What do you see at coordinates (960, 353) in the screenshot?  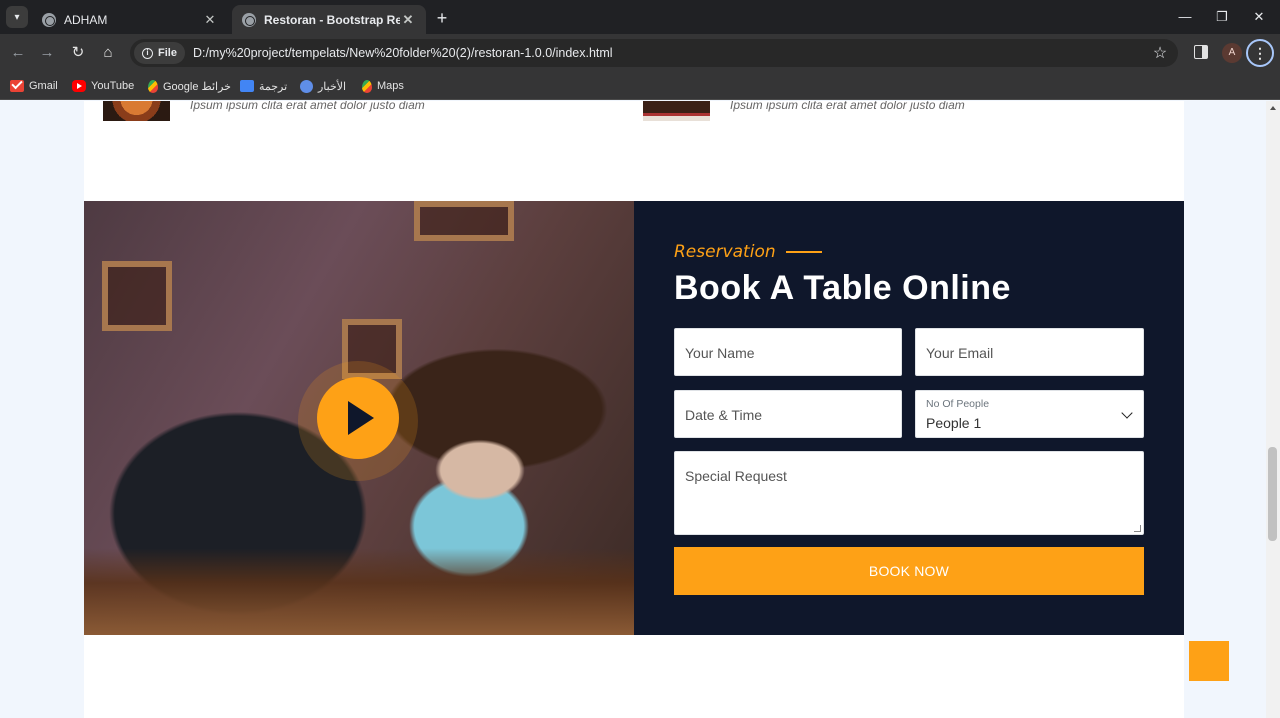 I see `email-placeholder: Your Email` at bounding box center [960, 353].